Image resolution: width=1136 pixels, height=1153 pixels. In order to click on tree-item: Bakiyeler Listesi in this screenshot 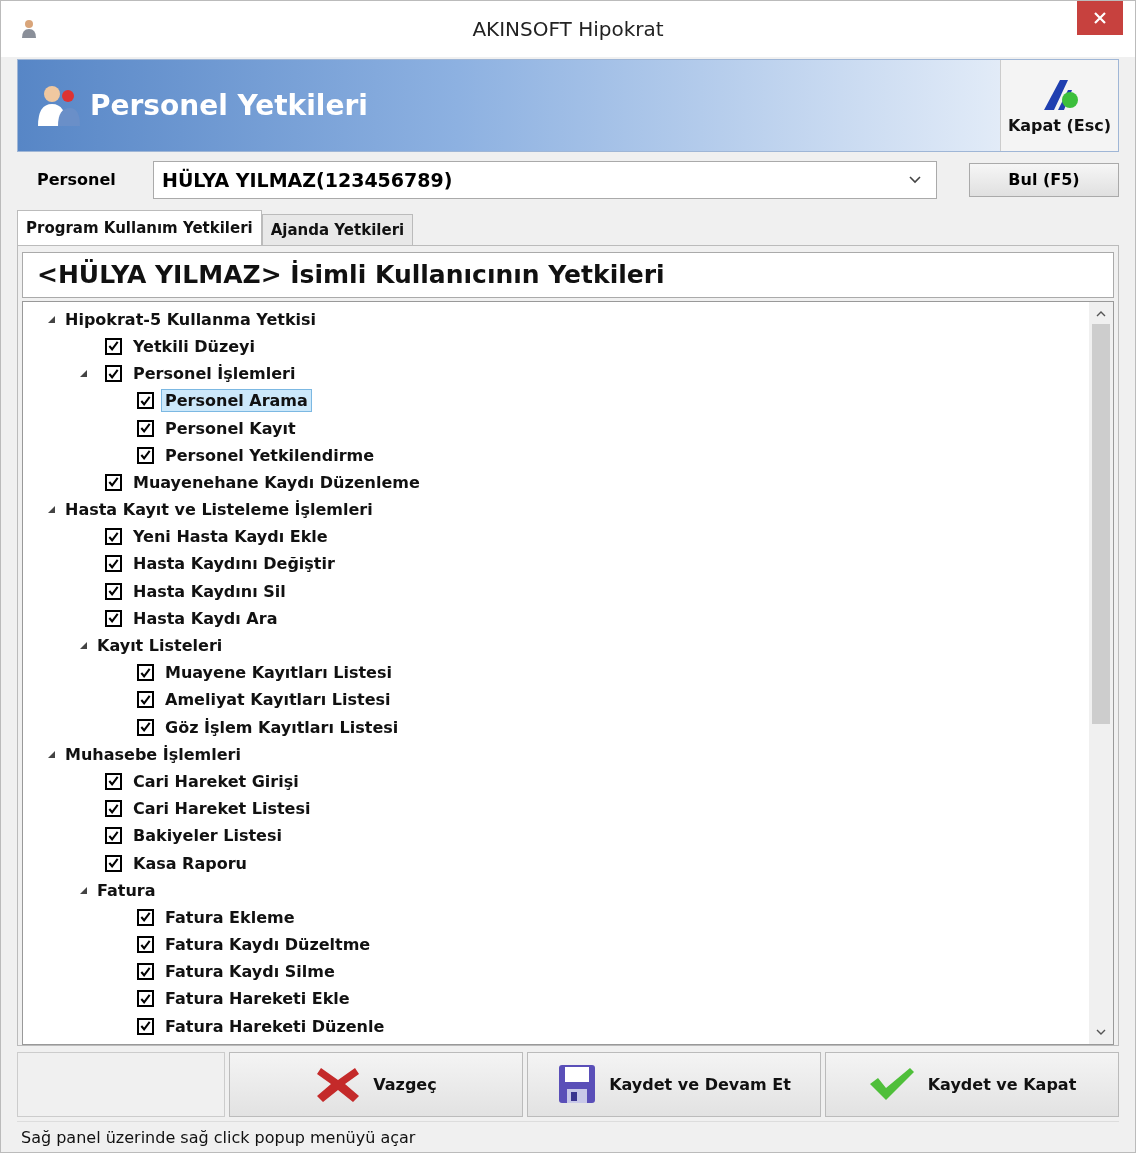, I will do `click(207, 836)`.